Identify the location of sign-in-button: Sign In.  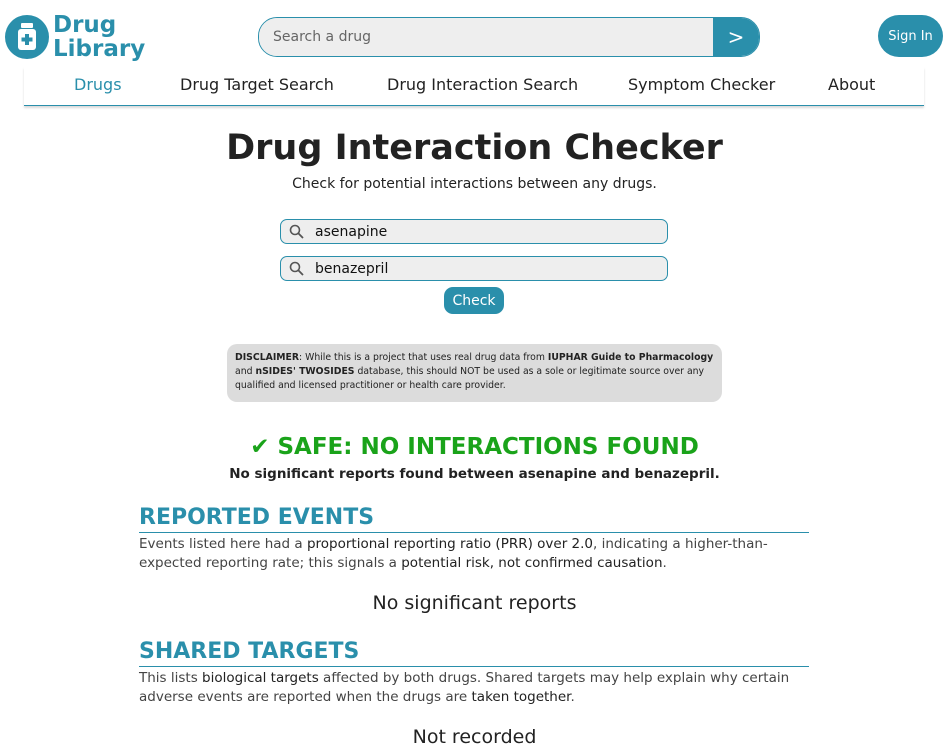
(910, 36).